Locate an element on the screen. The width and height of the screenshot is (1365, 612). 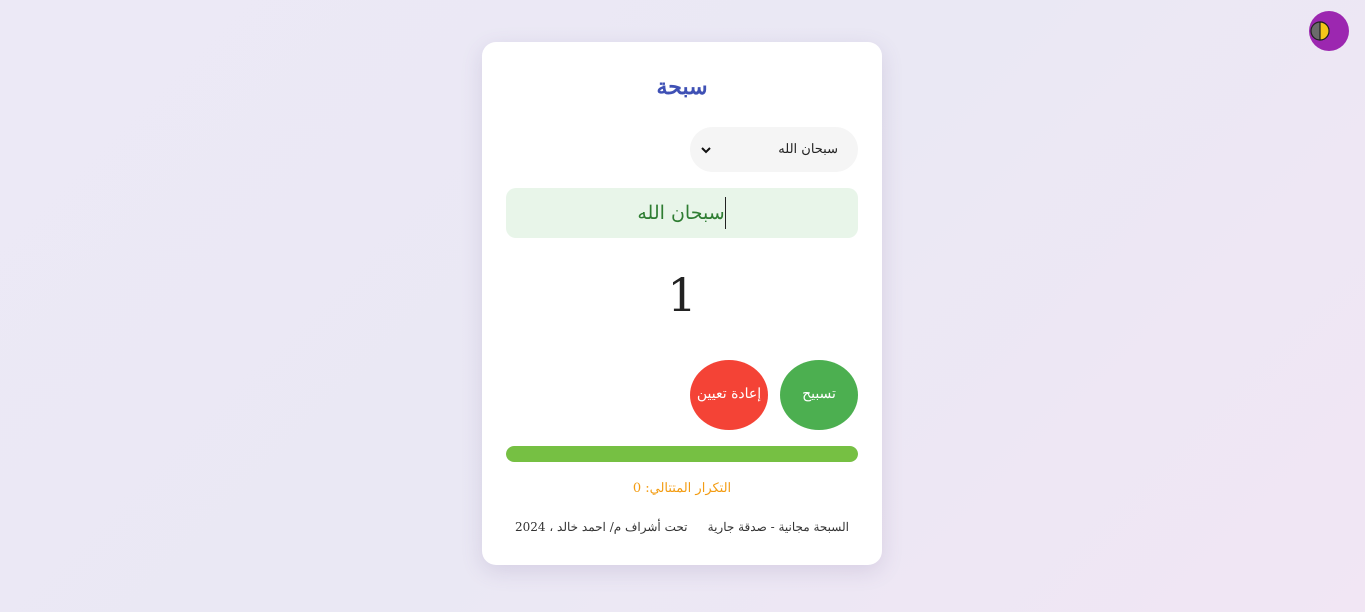
page-title: سبحة is located at coordinates (682, 87).